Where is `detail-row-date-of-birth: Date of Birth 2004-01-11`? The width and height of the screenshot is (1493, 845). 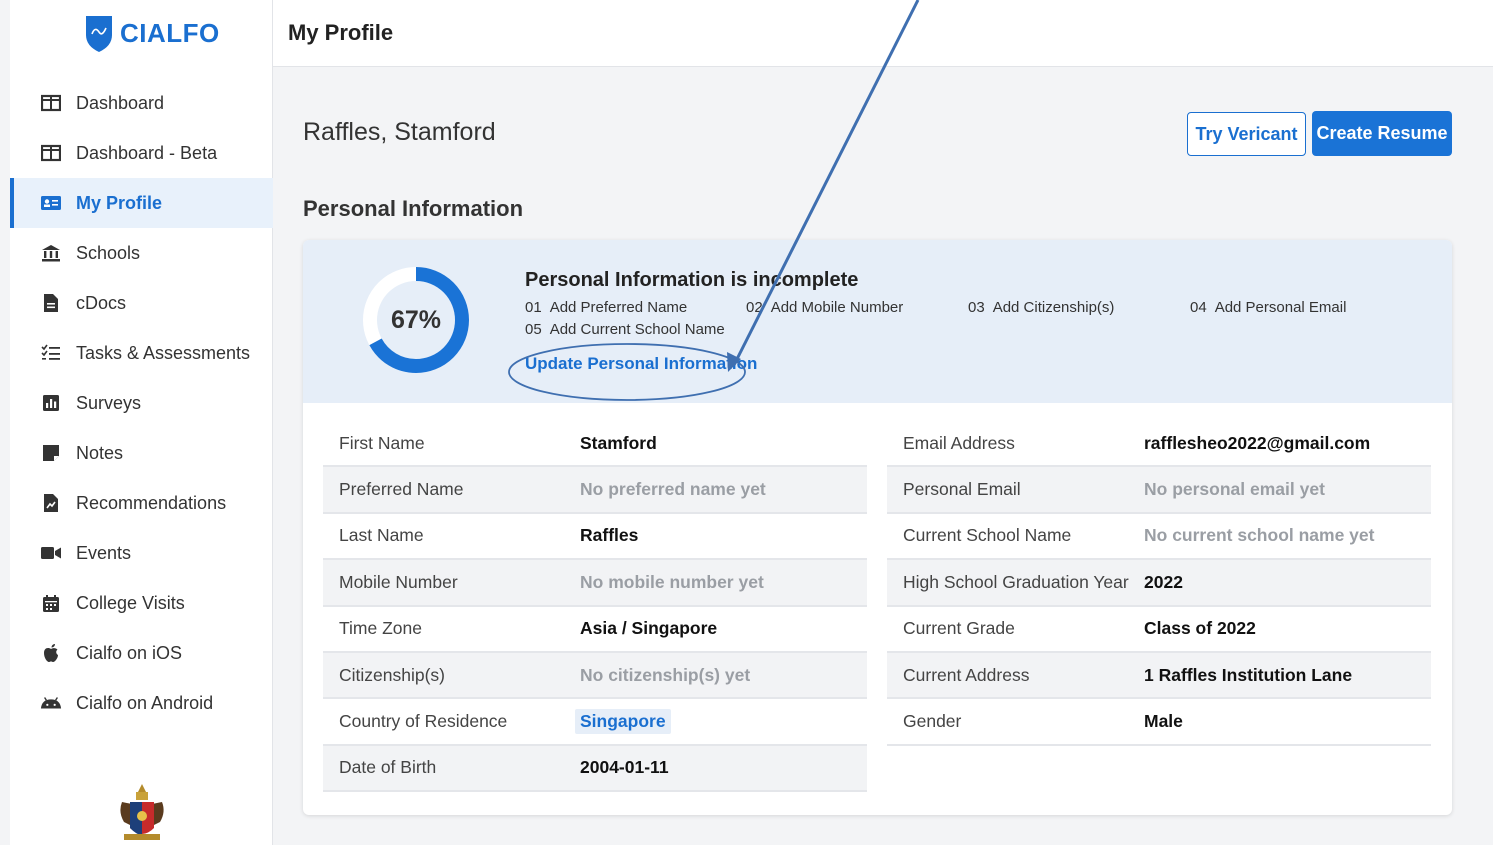 detail-row-date-of-birth: Date of Birth 2004-01-11 is located at coordinates (595, 769).